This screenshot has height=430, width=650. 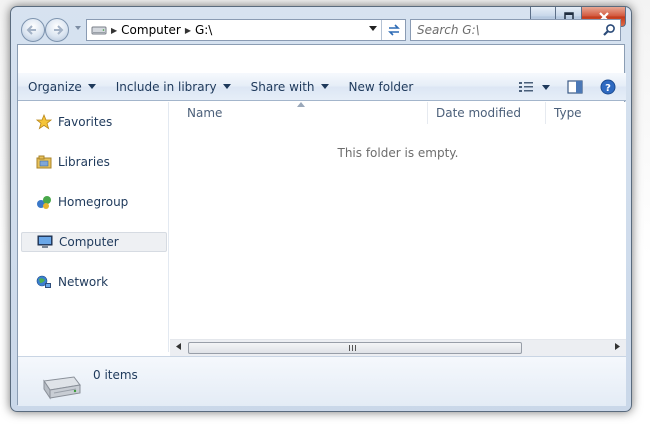 What do you see at coordinates (85, 122) in the screenshot?
I see `nav-item-label: Favorites` at bounding box center [85, 122].